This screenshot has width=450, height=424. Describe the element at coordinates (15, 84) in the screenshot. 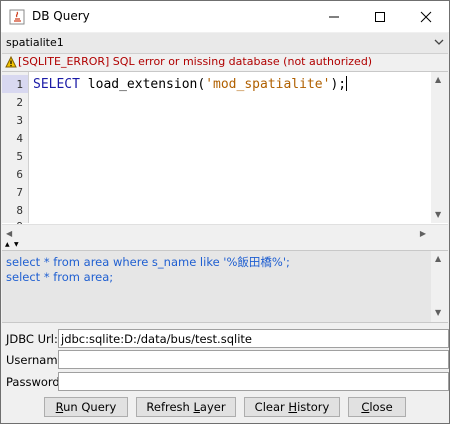

I see `current-line-highlight` at that location.